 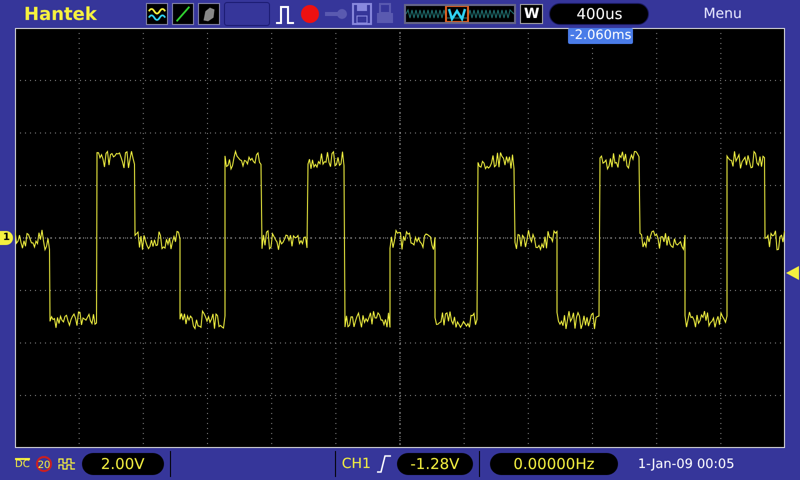 I want to click on pulse-icon, so click(x=285, y=14).